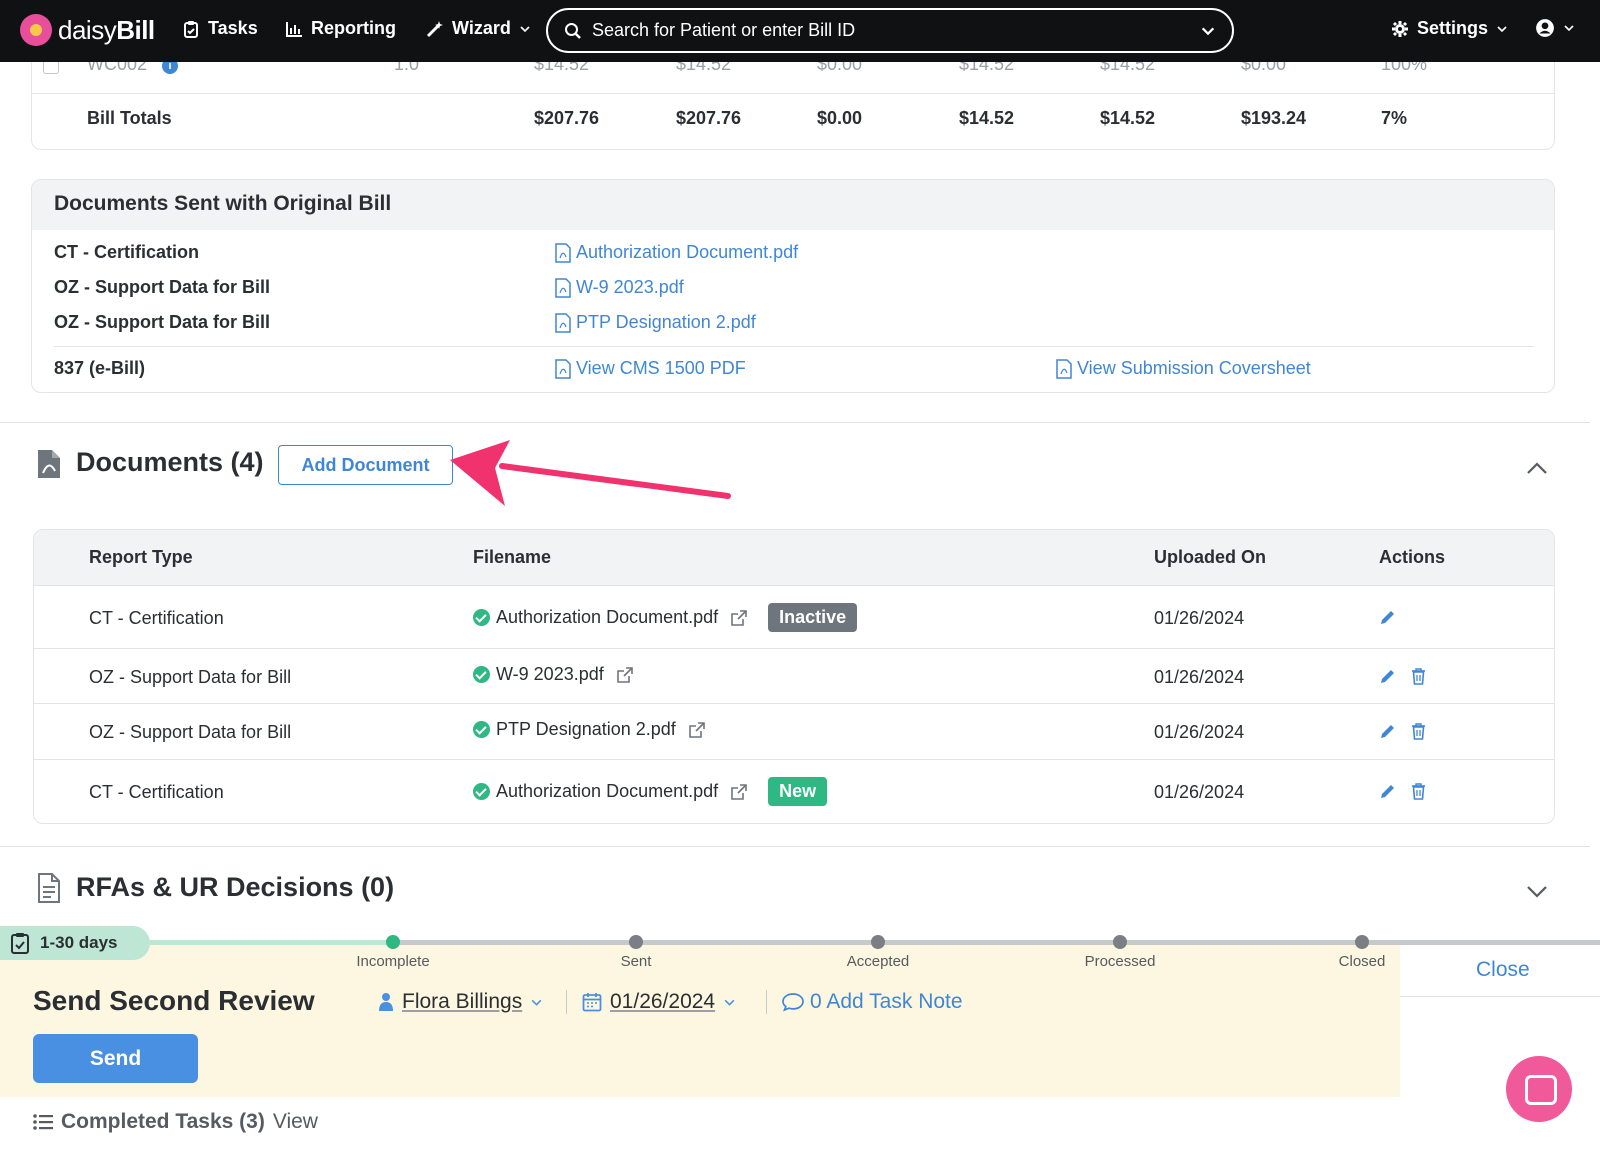  I want to click on task-days-badge: 1-30 days, so click(75, 943).